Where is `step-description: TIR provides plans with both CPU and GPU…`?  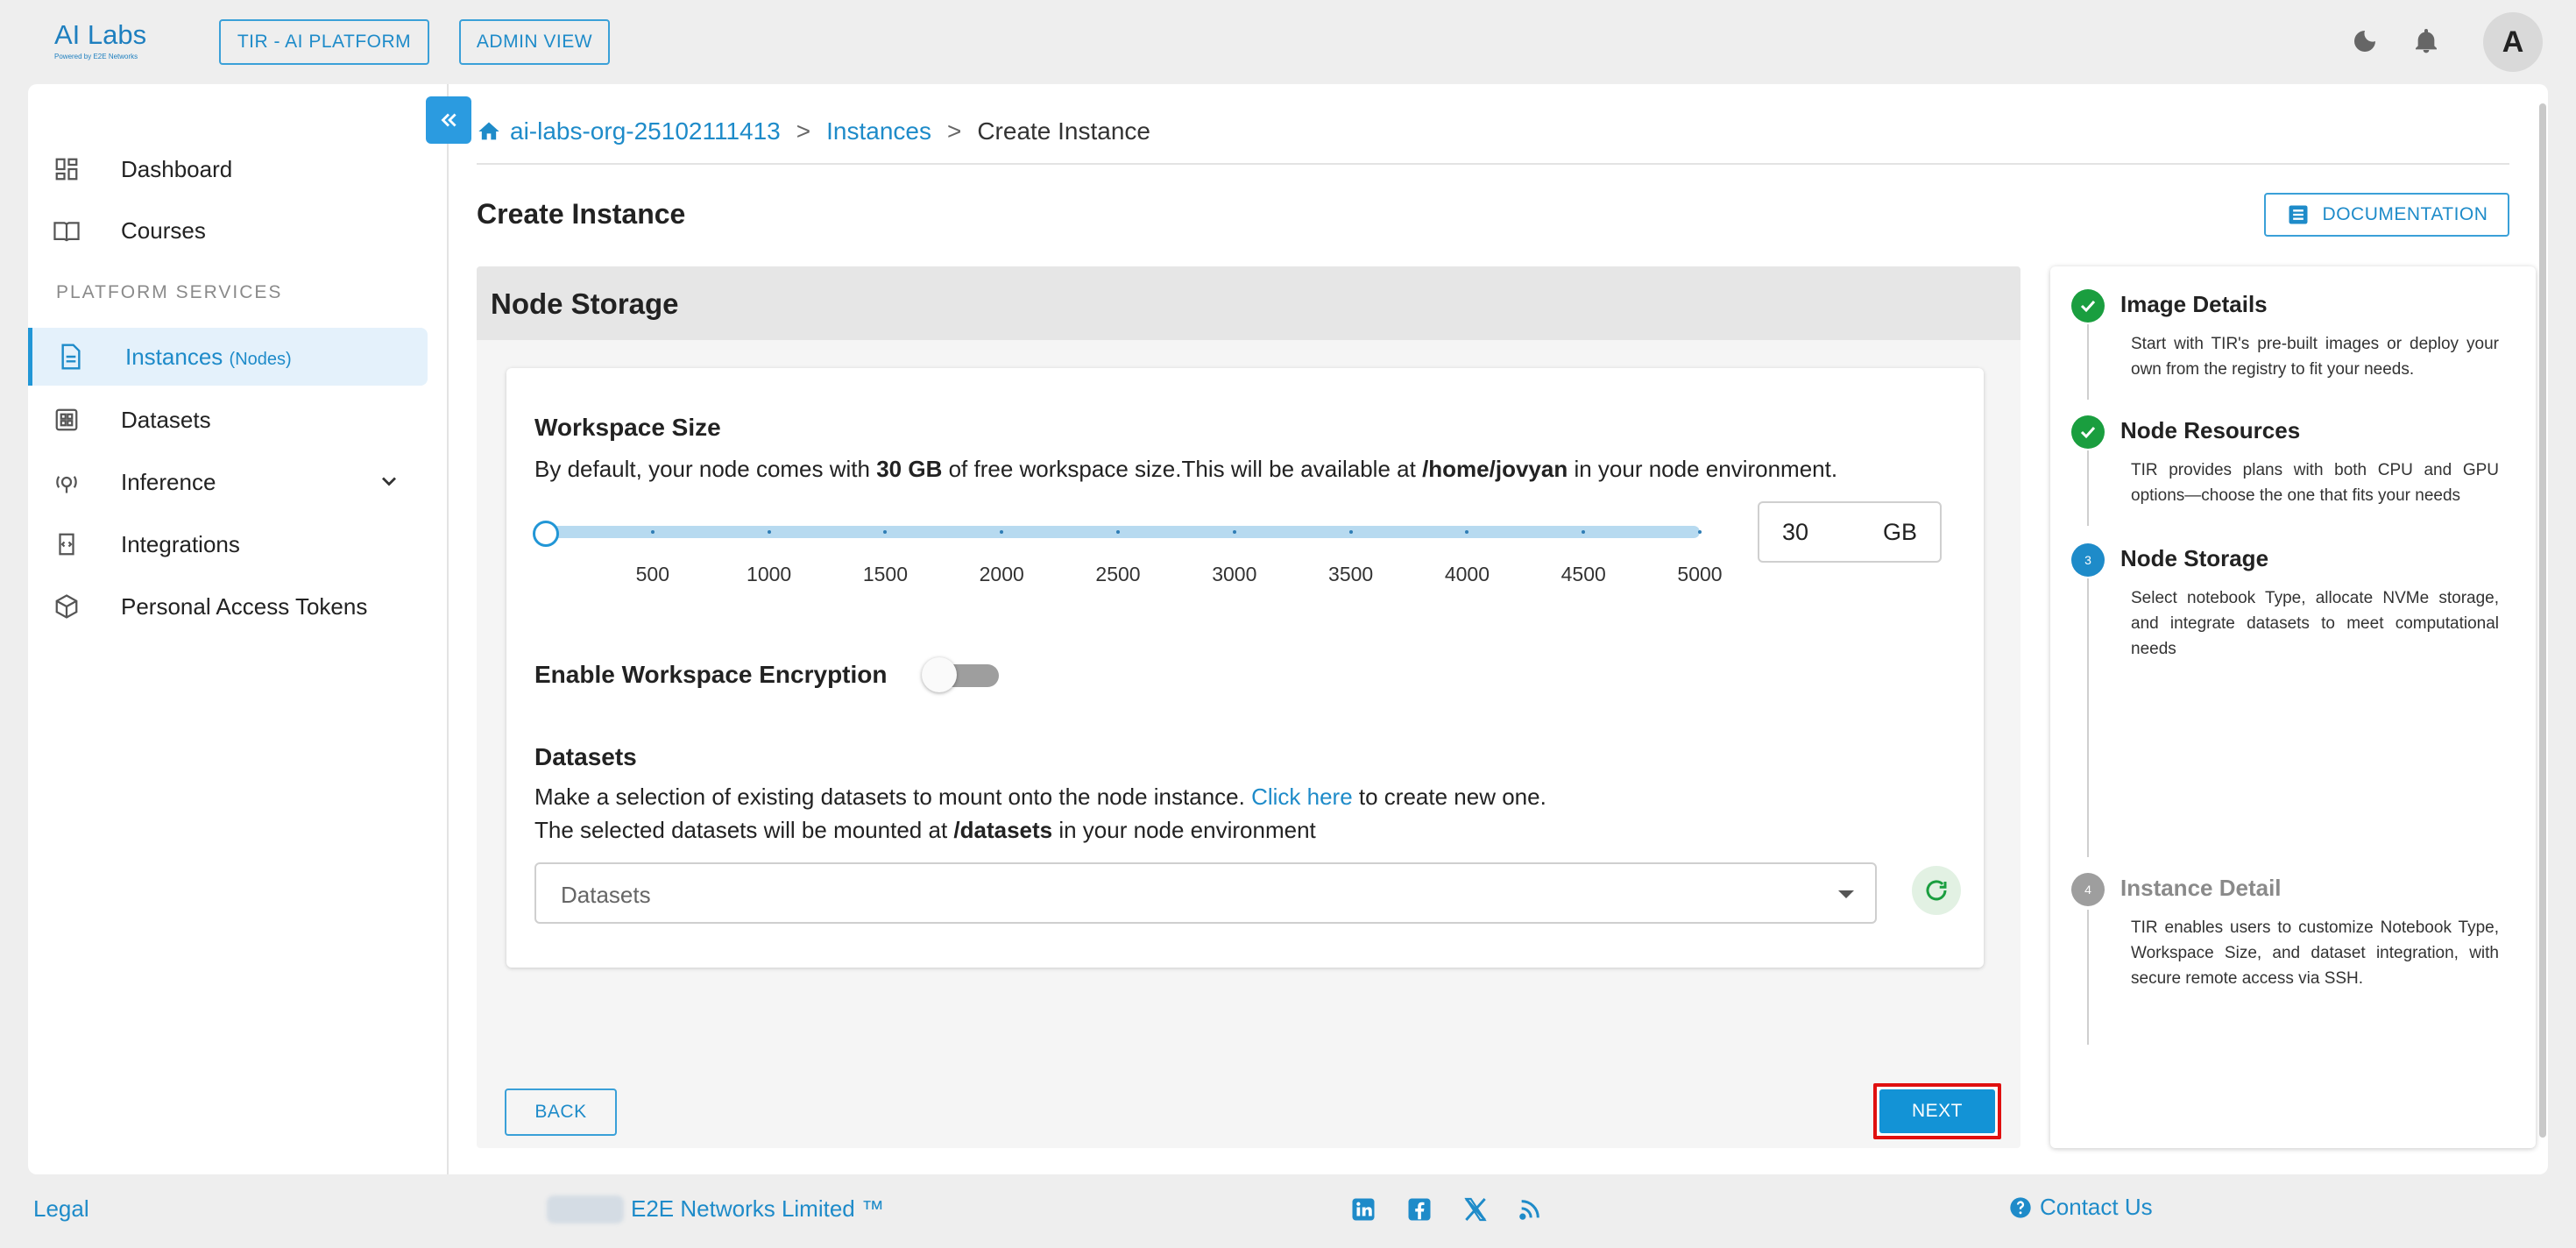 step-description: TIR provides plans with both CPU and GPU… is located at coordinates (2315, 483).